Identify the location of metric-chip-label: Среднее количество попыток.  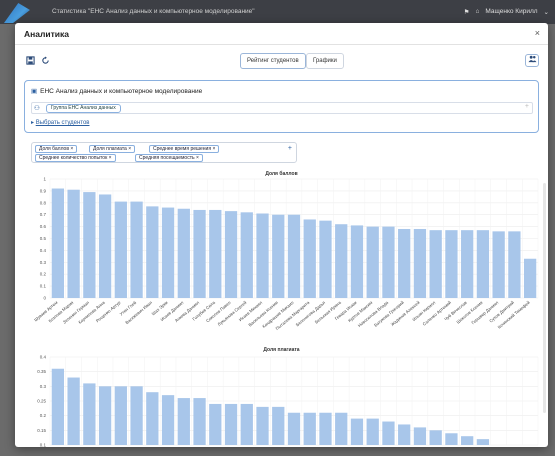
(73, 158).